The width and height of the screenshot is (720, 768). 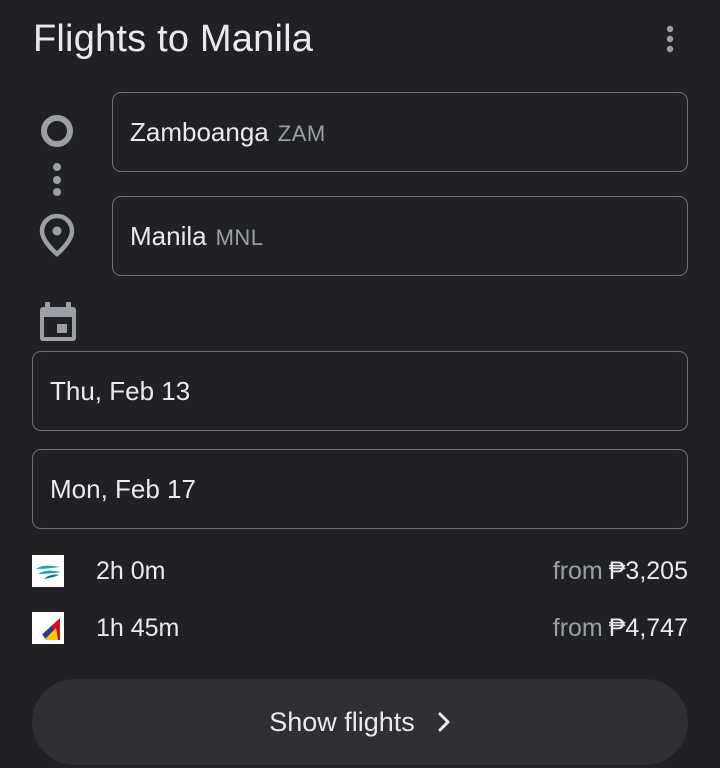 What do you see at coordinates (648, 627) in the screenshot?
I see `price-value: ₱4,747` at bounding box center [648, 627].